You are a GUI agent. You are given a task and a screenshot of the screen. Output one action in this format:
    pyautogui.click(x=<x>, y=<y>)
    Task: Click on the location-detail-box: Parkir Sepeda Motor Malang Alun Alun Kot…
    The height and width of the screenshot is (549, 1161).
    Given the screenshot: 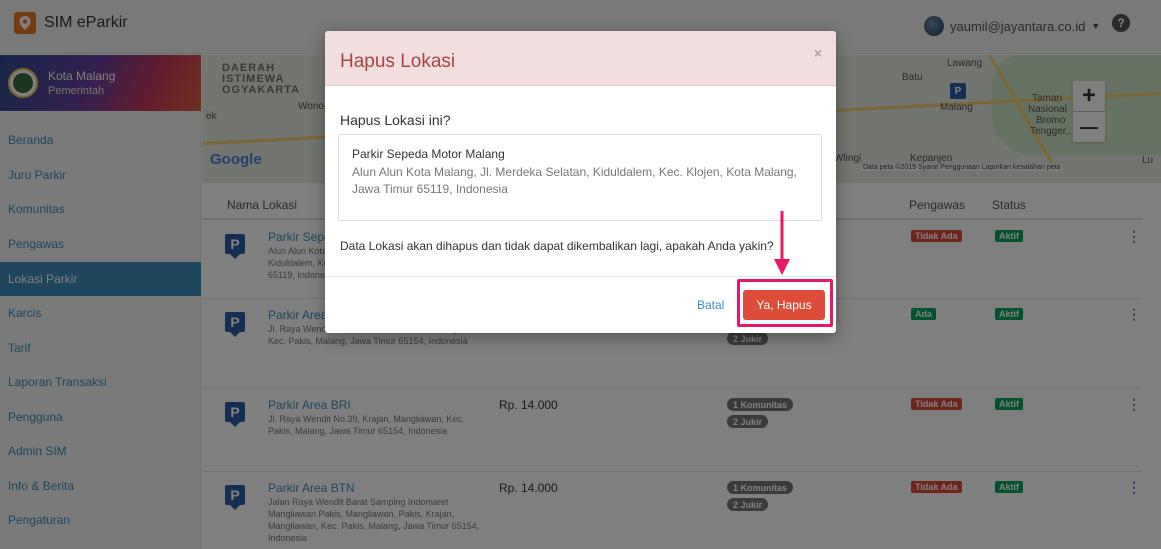 What is the action you would take?
    pyautogui.click(x=580, y=177)
    